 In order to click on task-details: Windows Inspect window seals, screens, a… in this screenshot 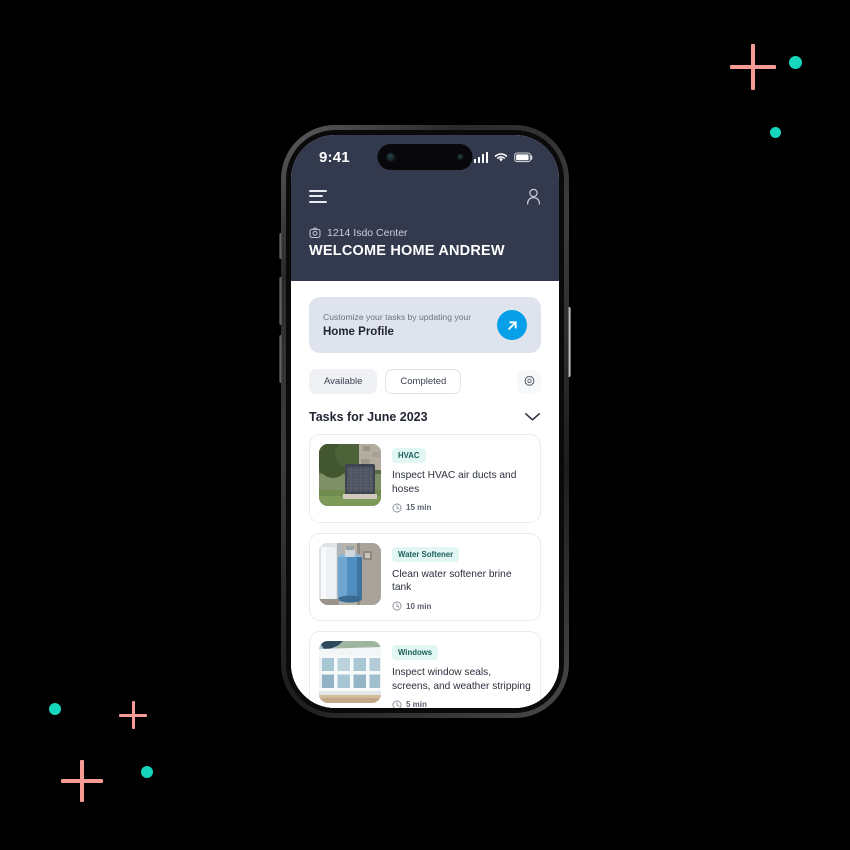, I will do `click(461, 674)`.